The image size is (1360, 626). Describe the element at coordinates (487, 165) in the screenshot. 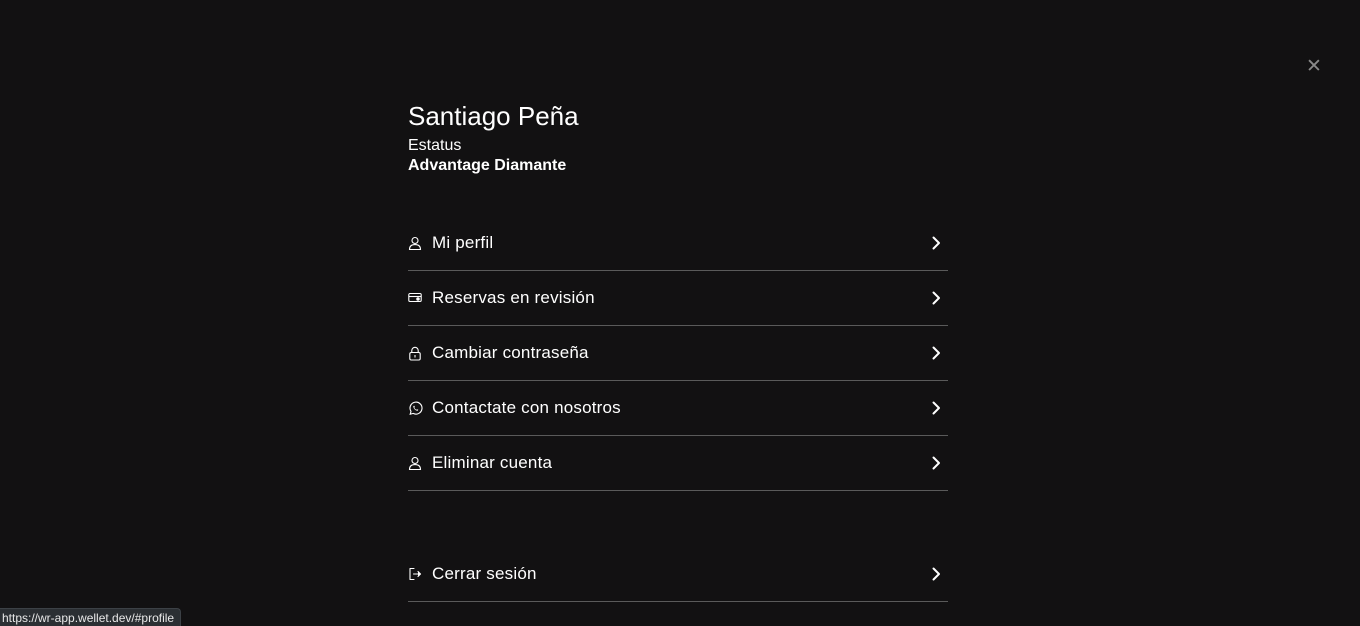

I see `status-value: Advantage Diamante` at that location.